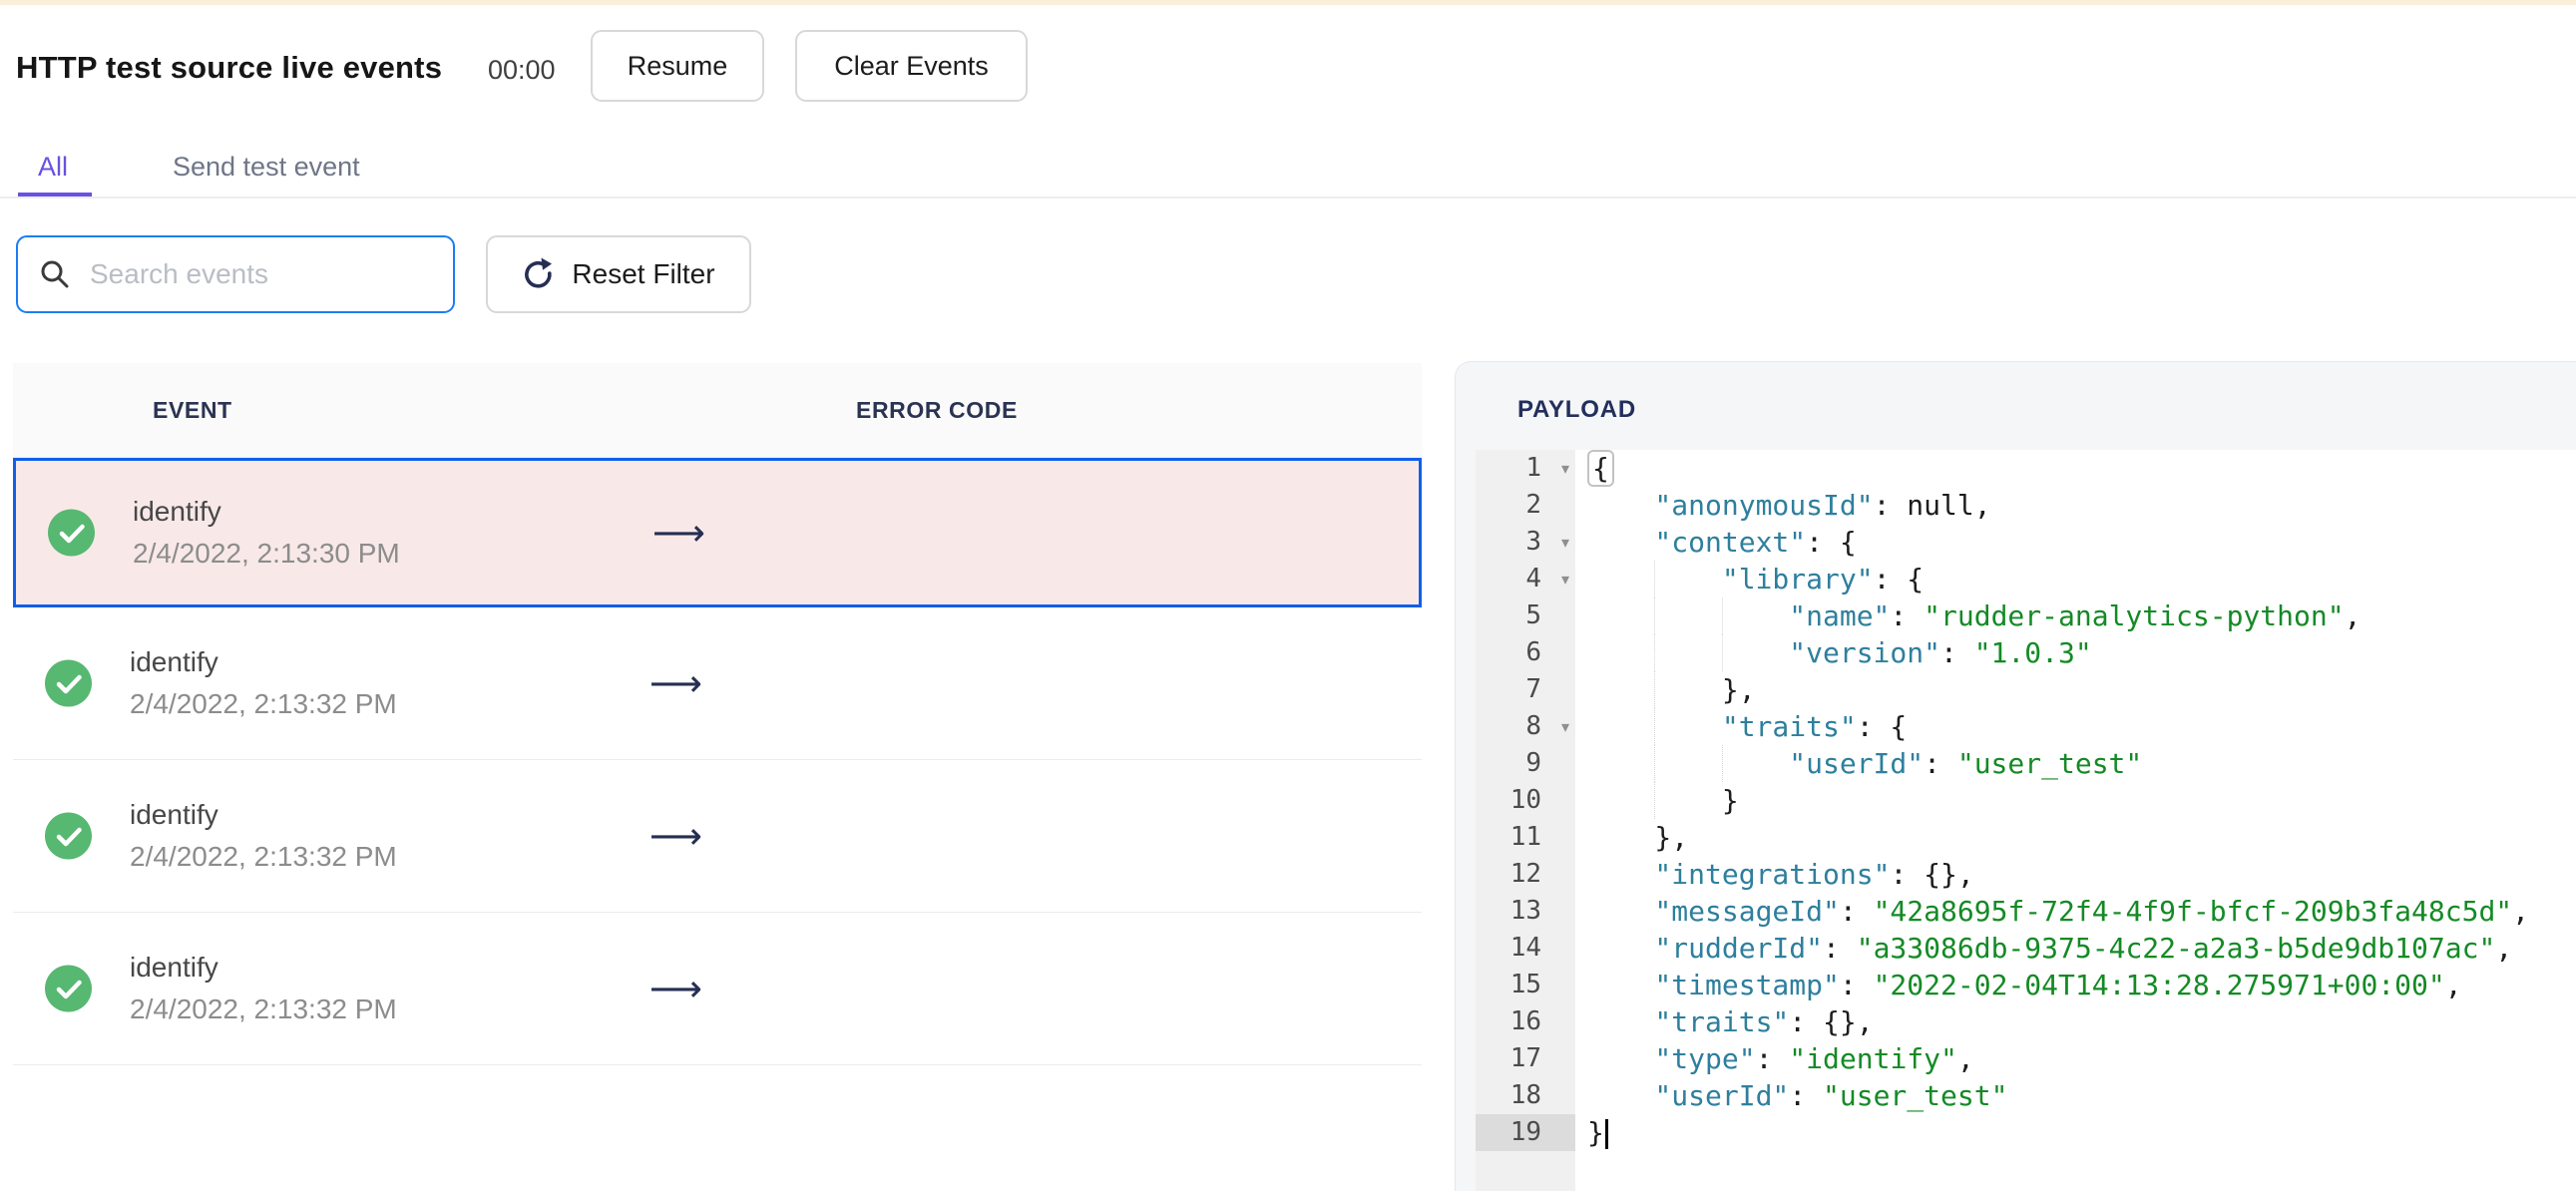 This screenshot has width=2576, height=1191. What do you see at coordinates (2081, 579) in the screenshot?
I see `code-line: "library": {` at bounding box center [2081, 579].